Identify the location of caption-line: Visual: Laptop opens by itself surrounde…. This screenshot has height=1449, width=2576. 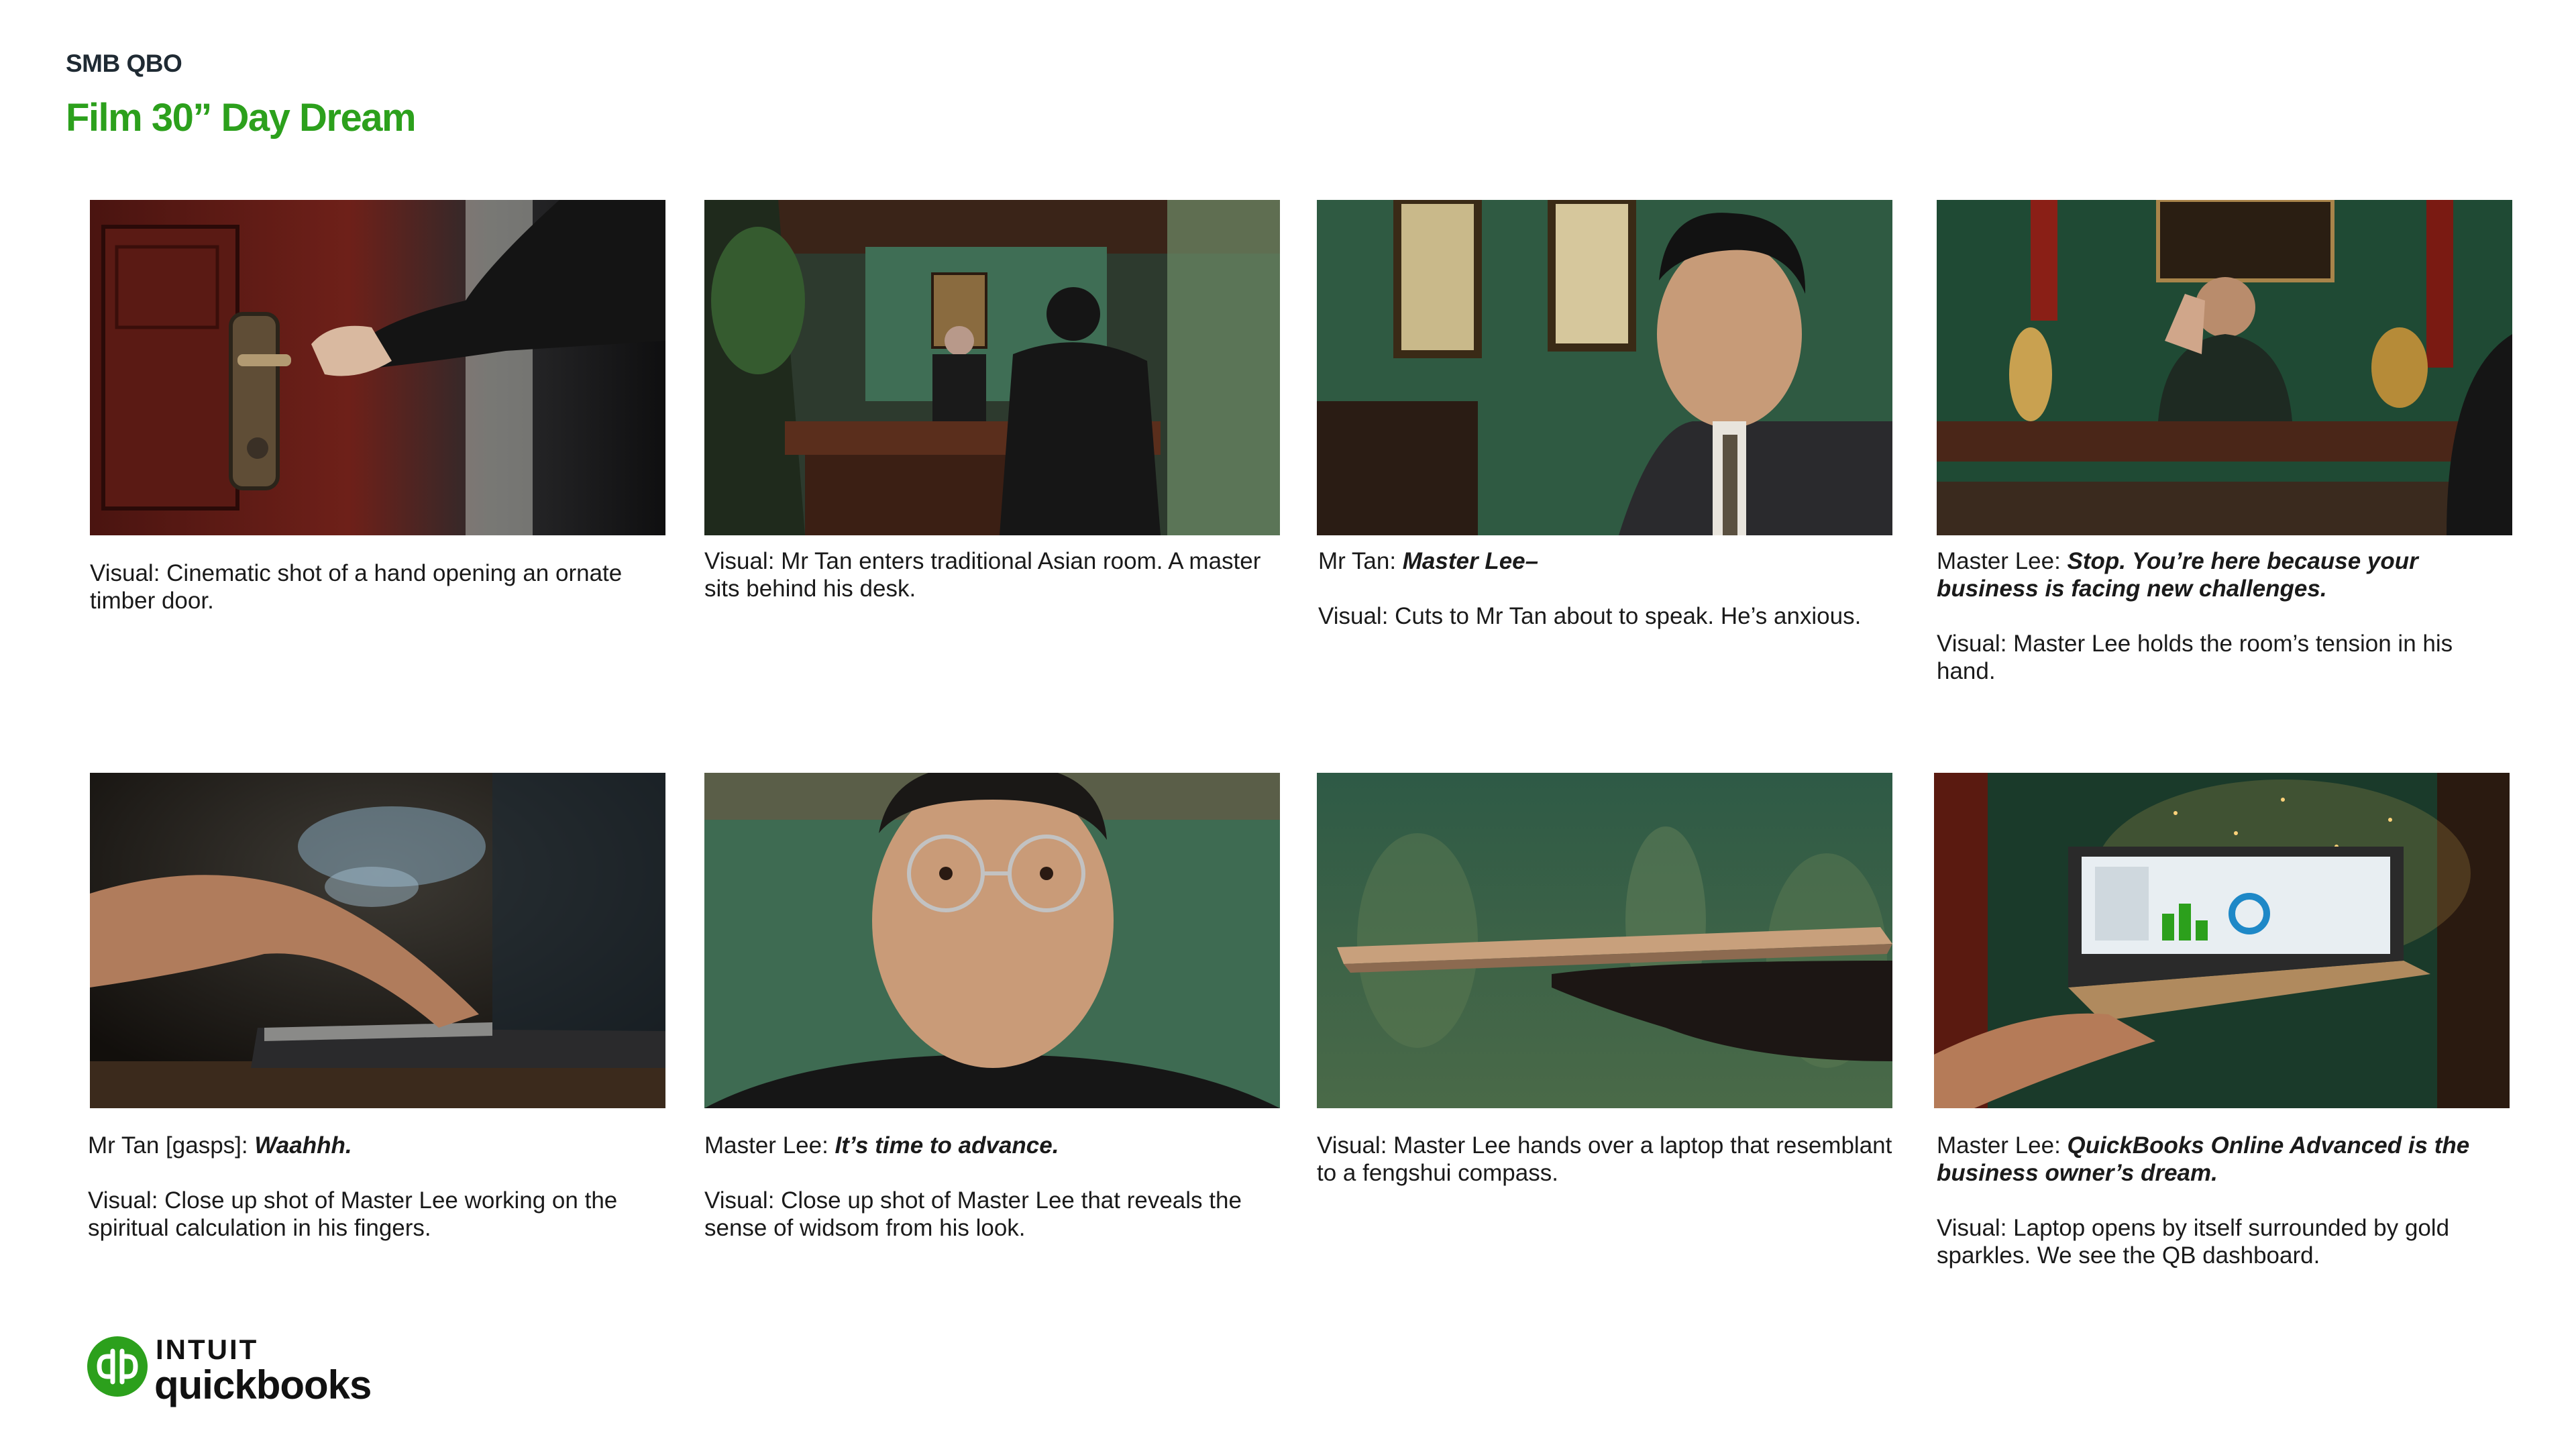
(2193, 1242).